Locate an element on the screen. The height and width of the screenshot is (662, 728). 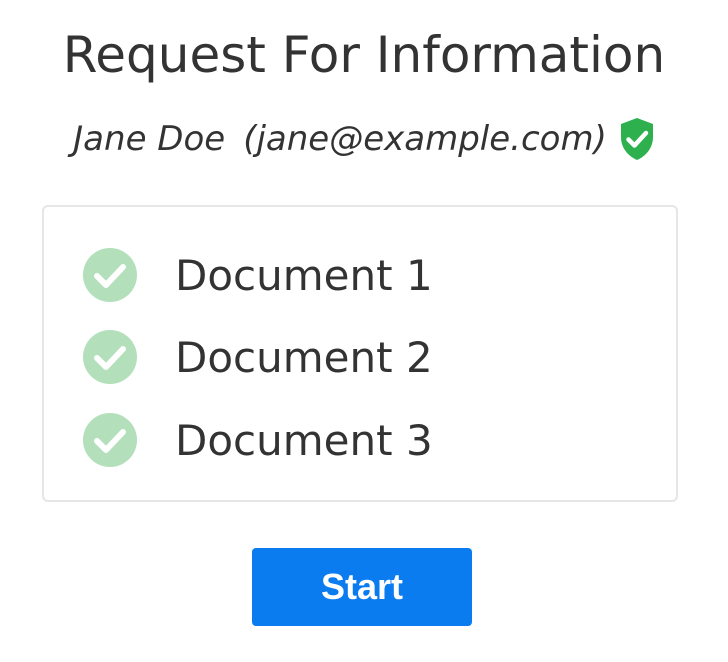
user-info: Jane Doe (jane@example.com) is located at coordinates (364, 139).